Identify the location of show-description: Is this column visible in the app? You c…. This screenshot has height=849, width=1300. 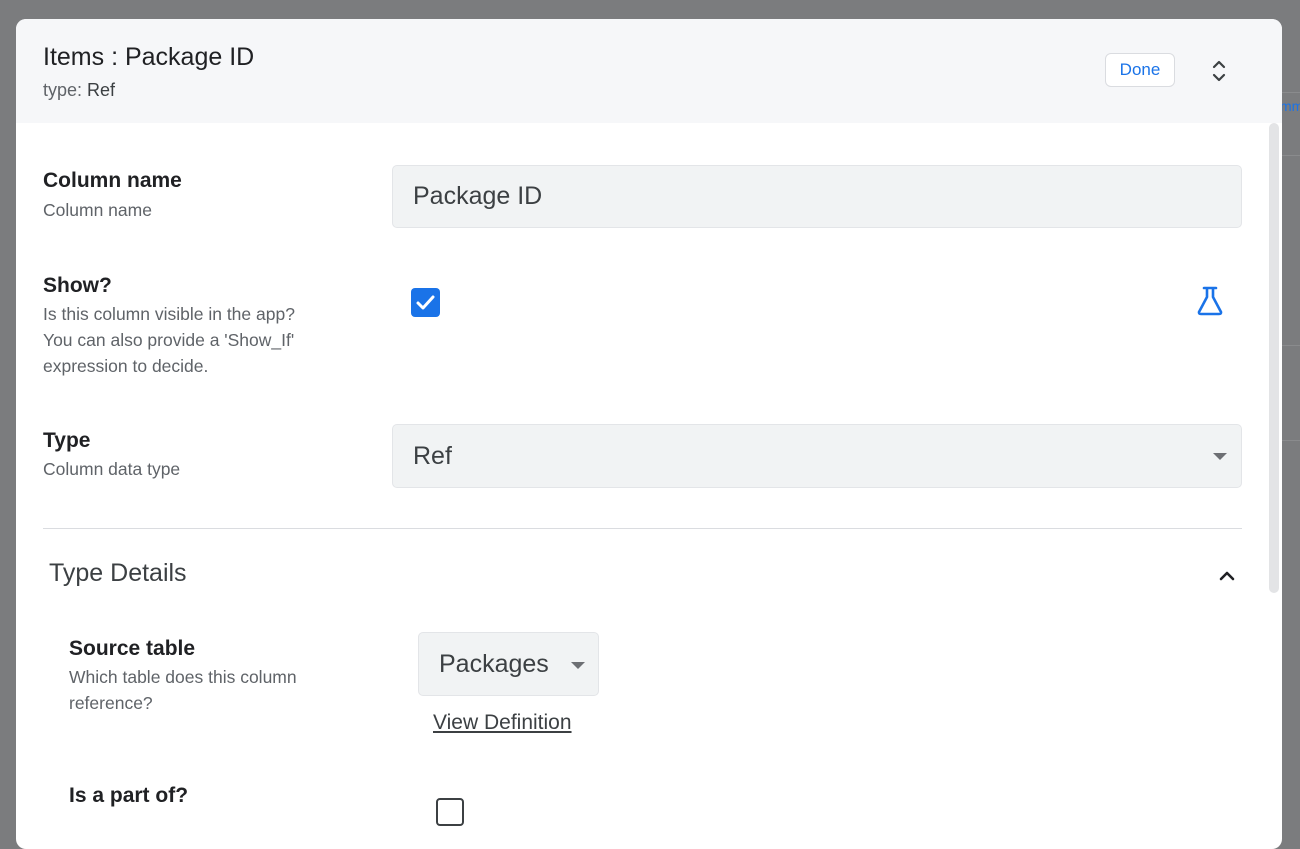
(169, 340).